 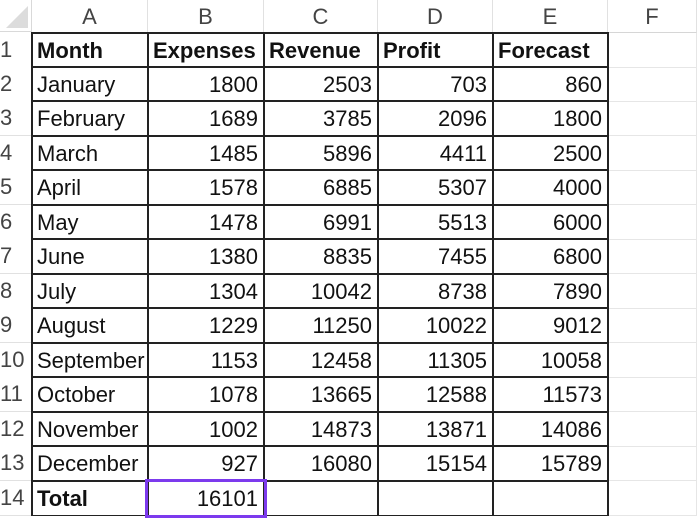 What do you see at coordinates (206, 325) in the screenshot?
I see `value-cell: 1229` at bounding box center [206, 325].